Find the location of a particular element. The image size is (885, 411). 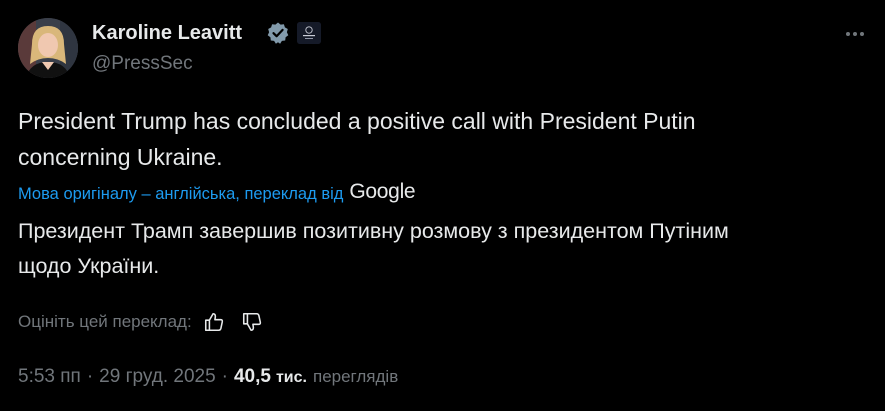

verified-badge-icon is located at coordinates (278, 33).